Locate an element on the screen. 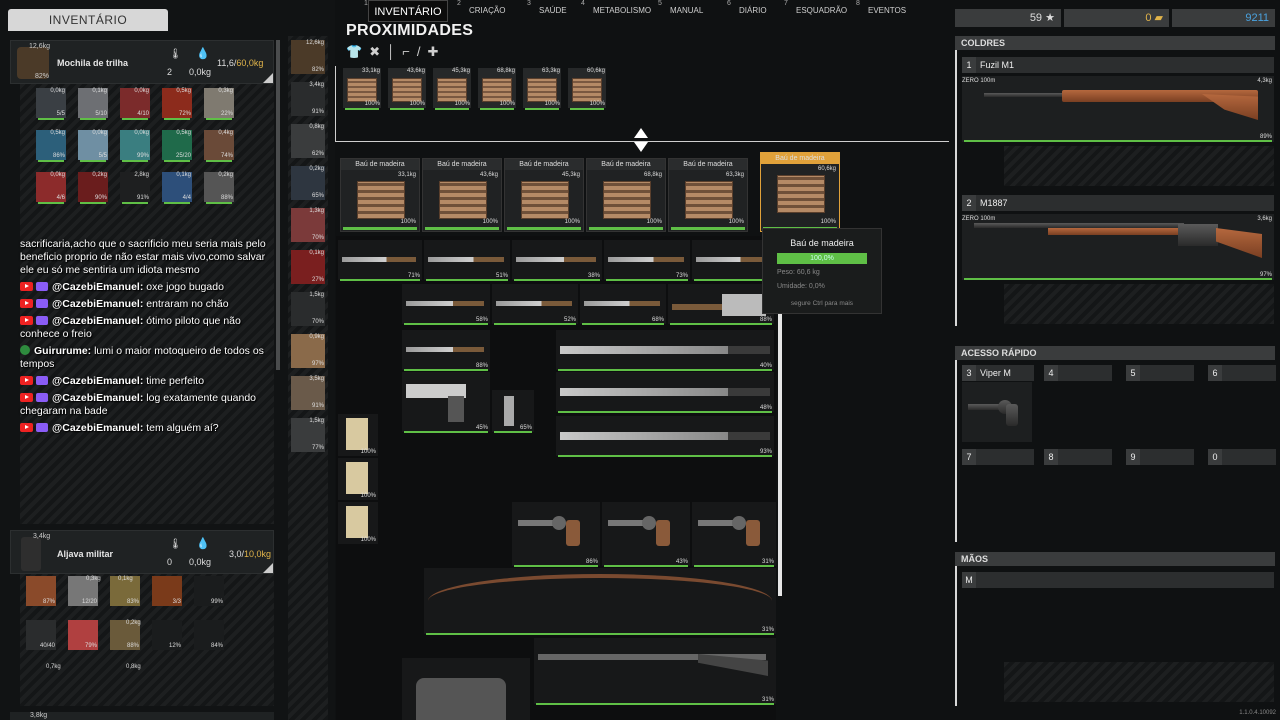 This screenshot has height=720, width=1280. inventory-title: INVENTÁRIO is located at coordinates (88, 20).